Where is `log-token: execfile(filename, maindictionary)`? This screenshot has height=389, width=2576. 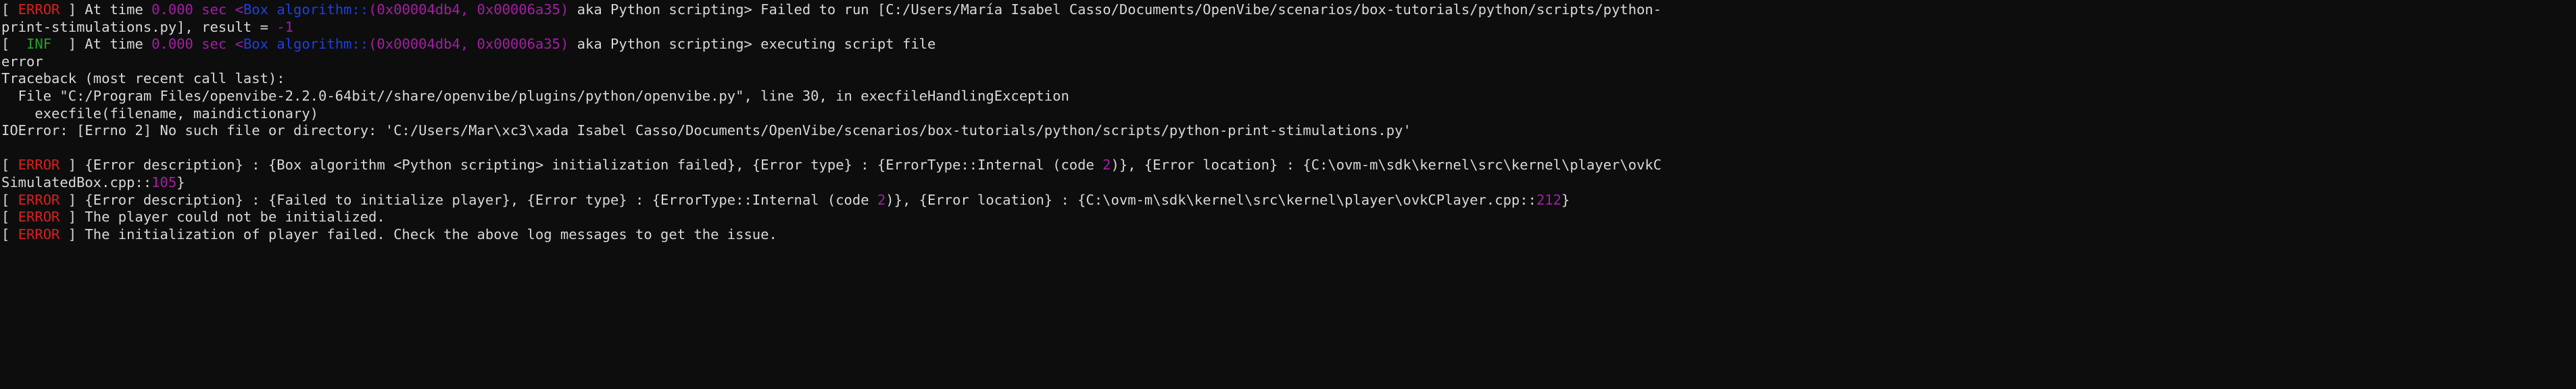
log-token: execfile(filename, maindictionary) is located at coordinates (159, 113).